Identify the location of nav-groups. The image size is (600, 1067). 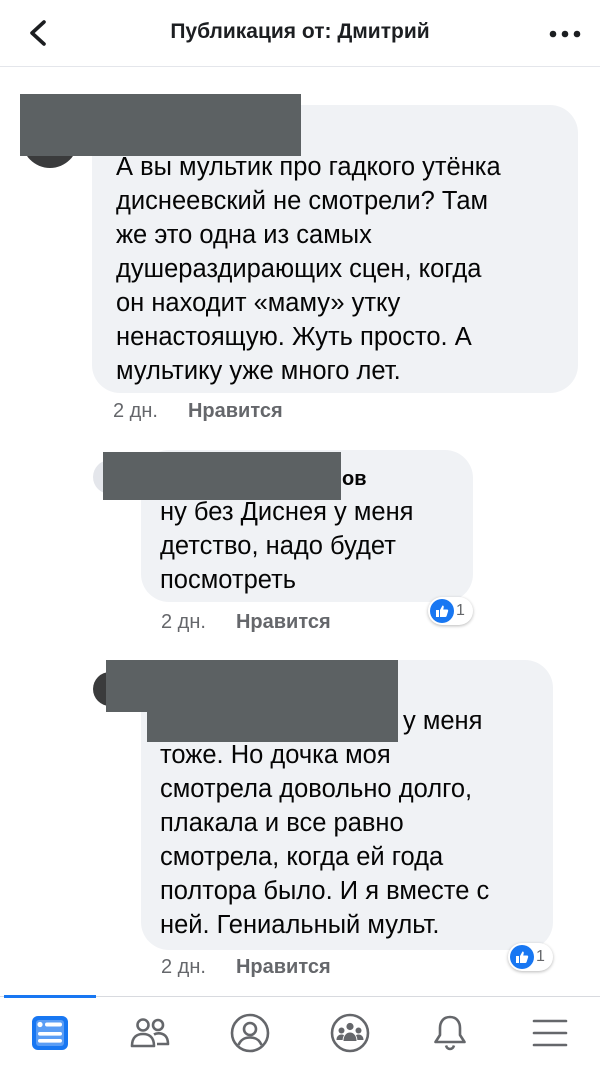
(350, 1033).